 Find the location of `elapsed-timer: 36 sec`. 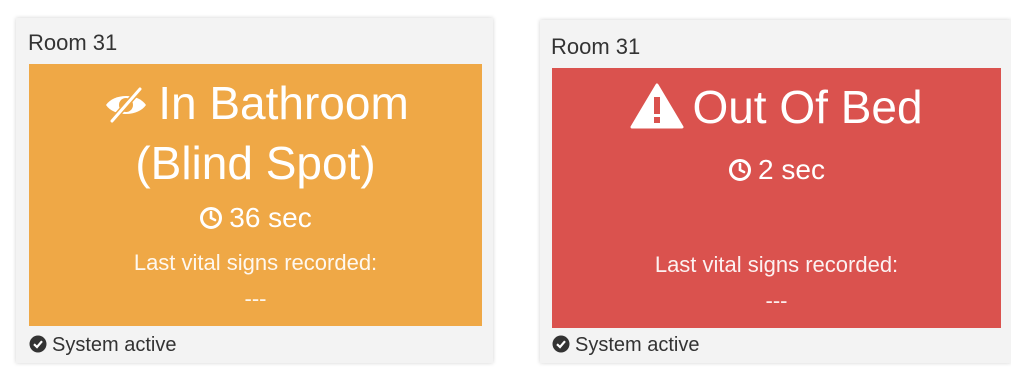

elapsed-timer: 36 sec is located at coordinates (255, 219).